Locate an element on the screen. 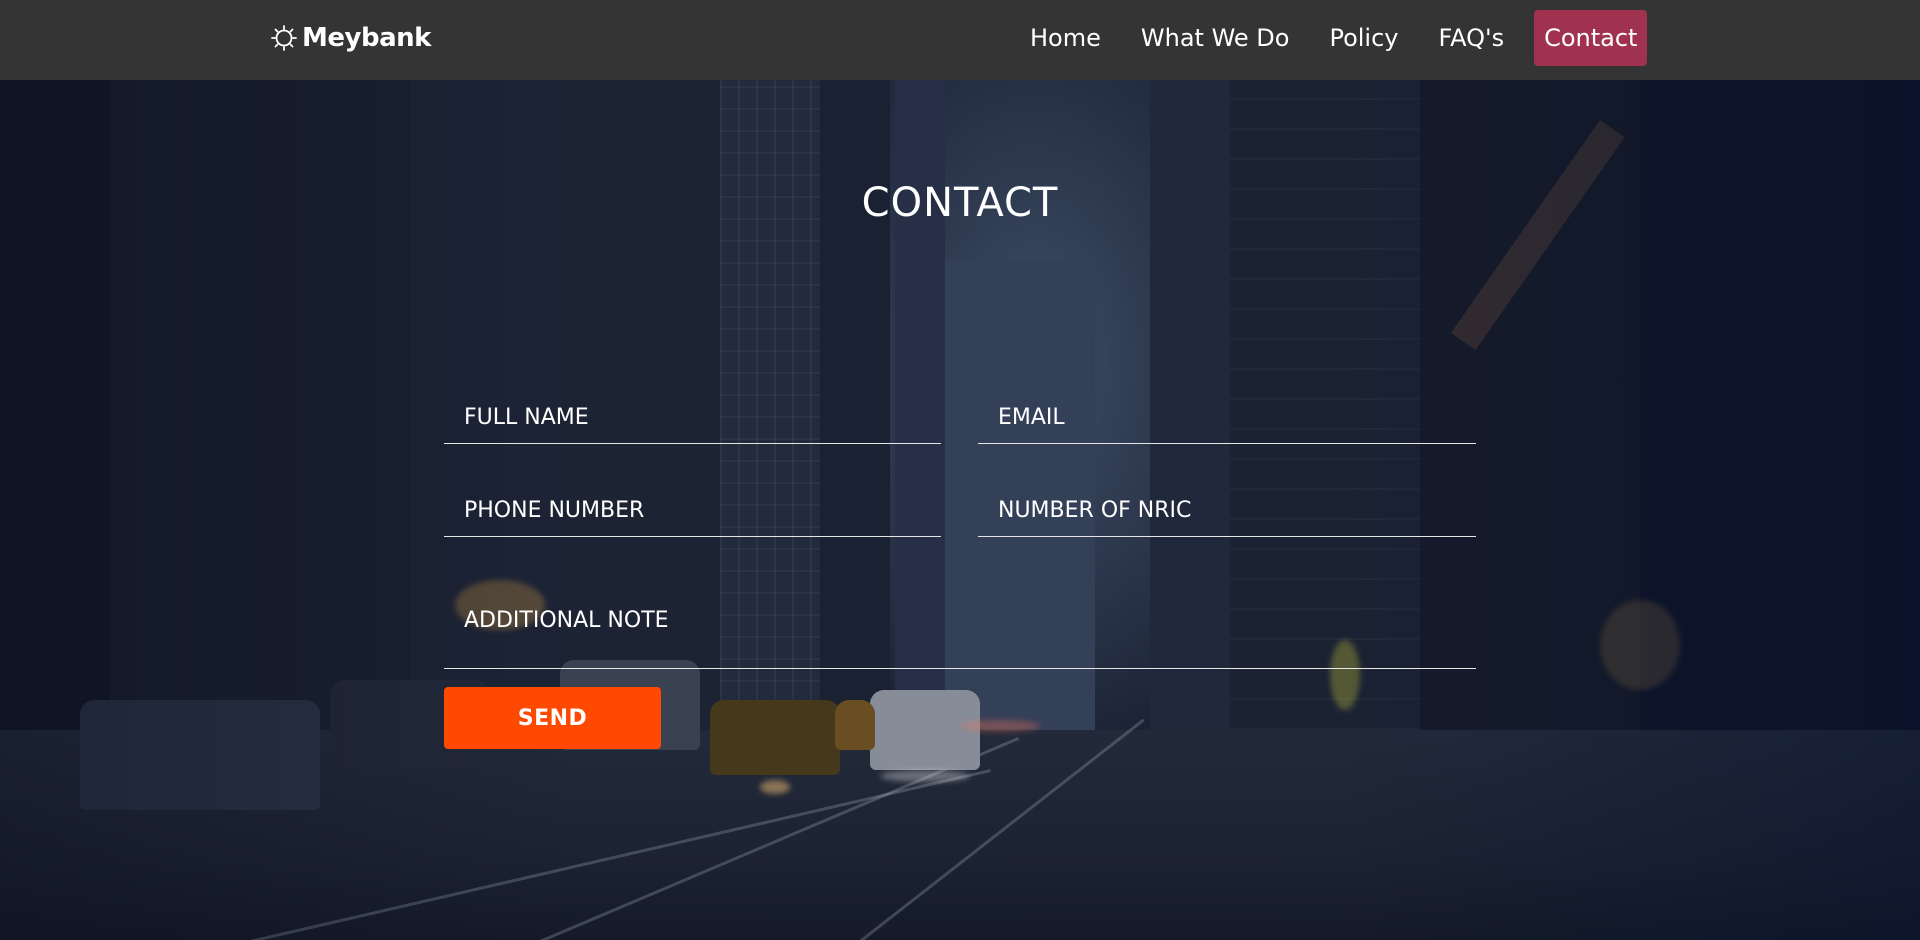 This screenshot has width=1920, height=940. additional-note-textarea is located at coordinates (960, 632).